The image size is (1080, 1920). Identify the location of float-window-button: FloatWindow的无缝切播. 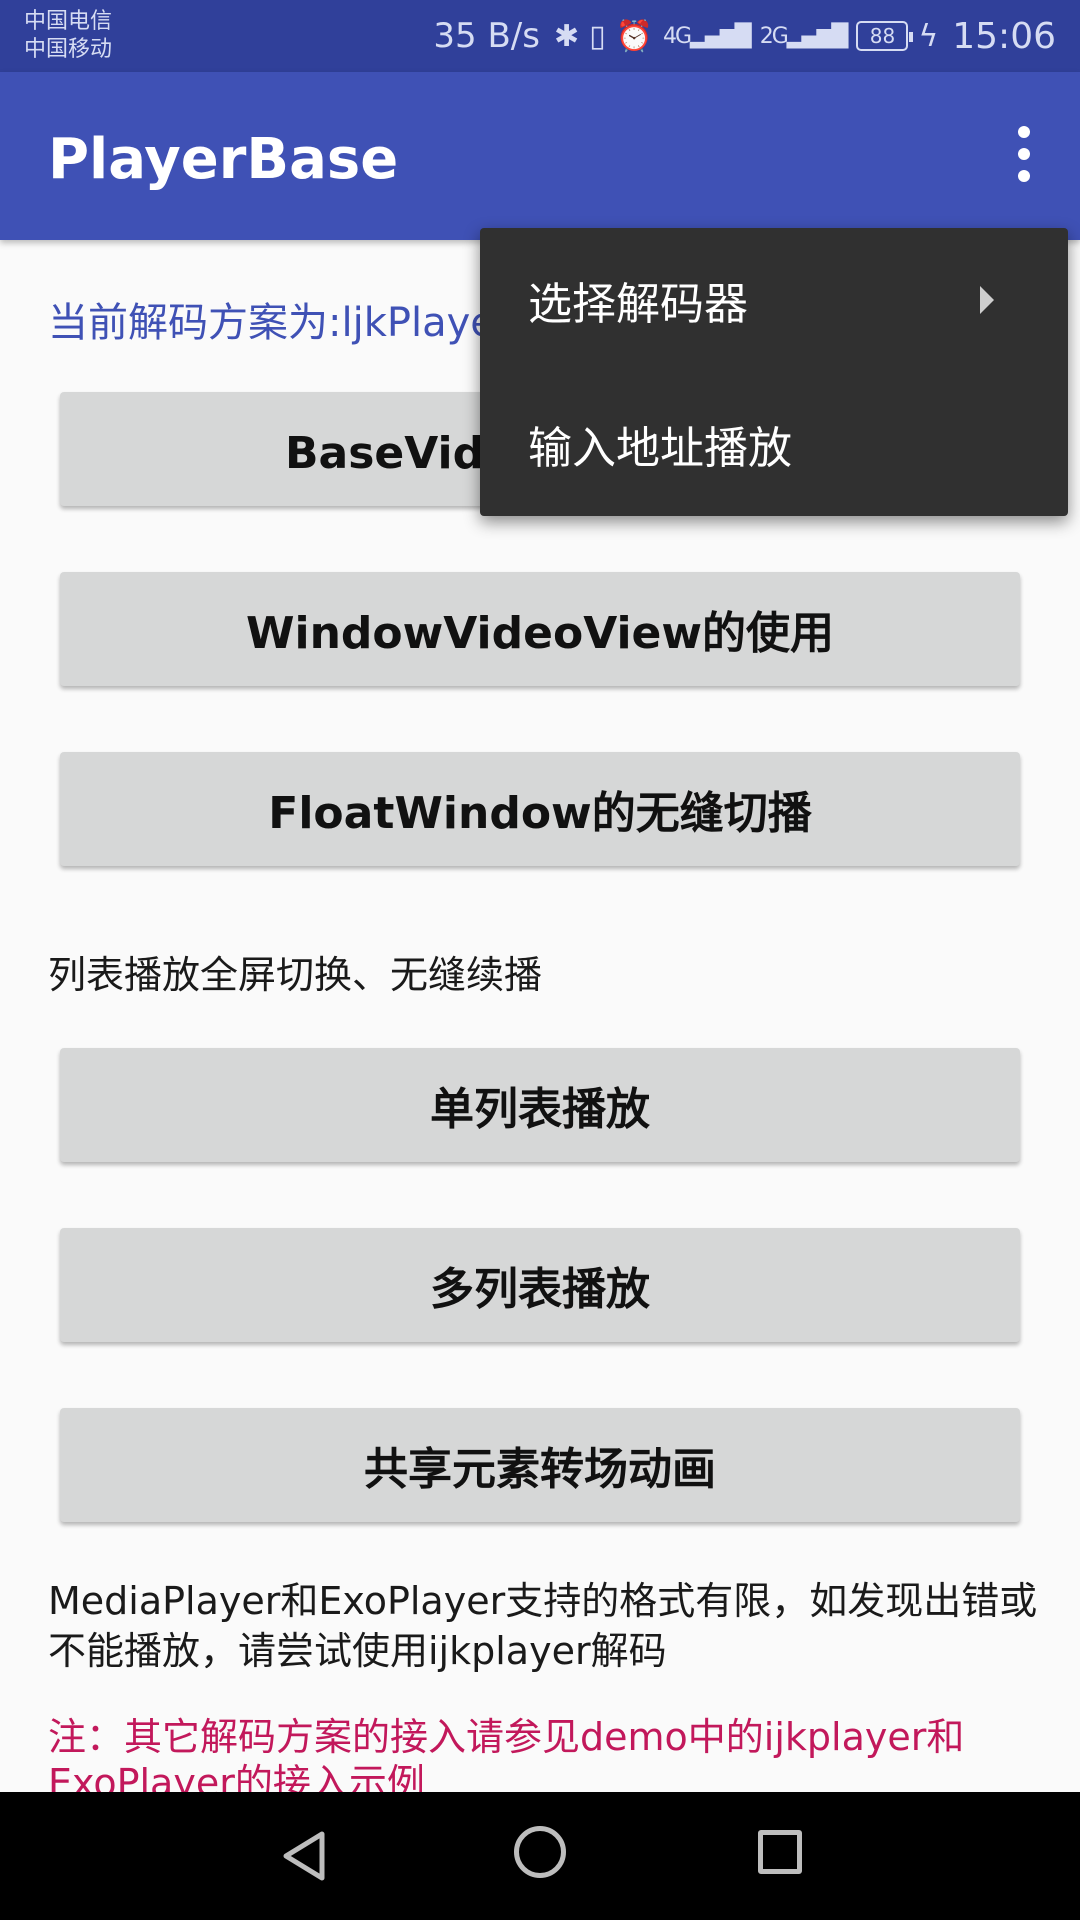
(540, 809).